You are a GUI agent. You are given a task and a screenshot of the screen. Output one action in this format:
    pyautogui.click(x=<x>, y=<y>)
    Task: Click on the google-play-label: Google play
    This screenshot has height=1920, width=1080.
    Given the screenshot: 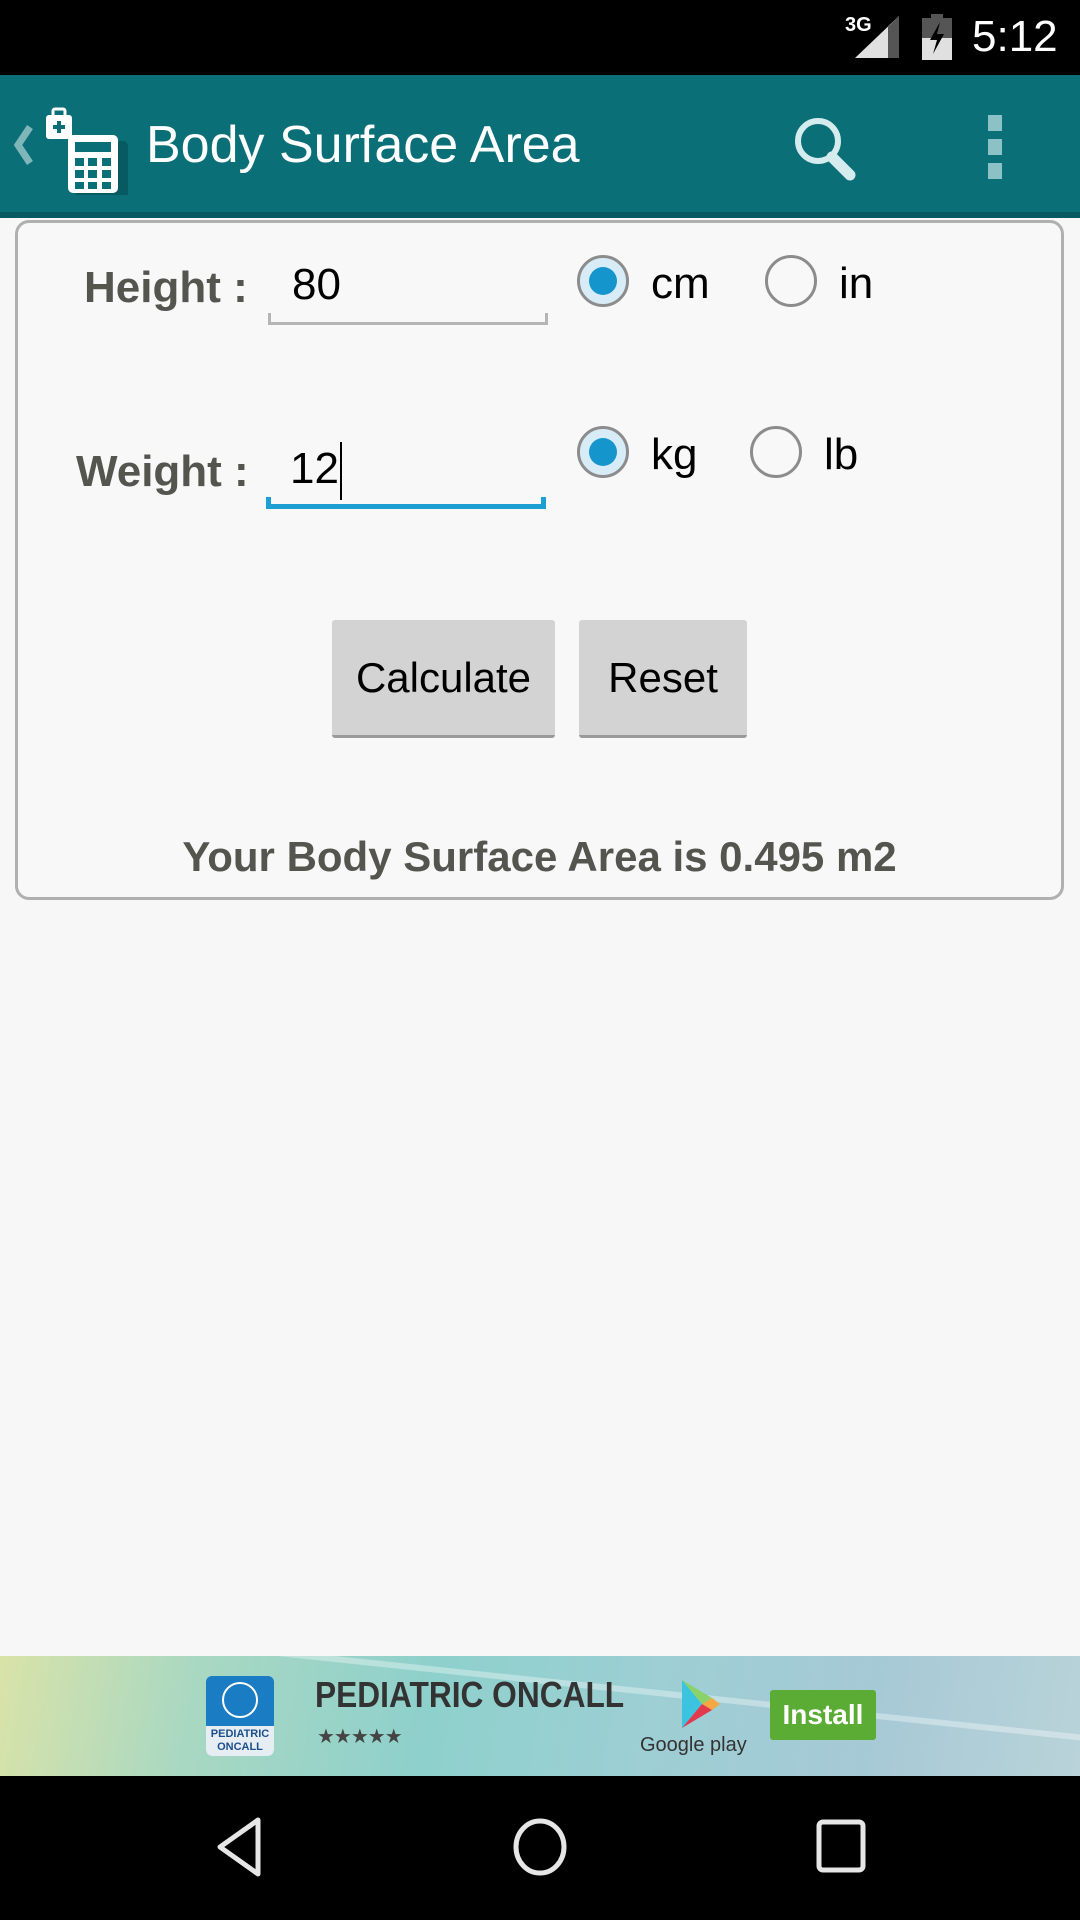 What is the action you would take?
    pyautogui.click(x=693, y=1745)
    